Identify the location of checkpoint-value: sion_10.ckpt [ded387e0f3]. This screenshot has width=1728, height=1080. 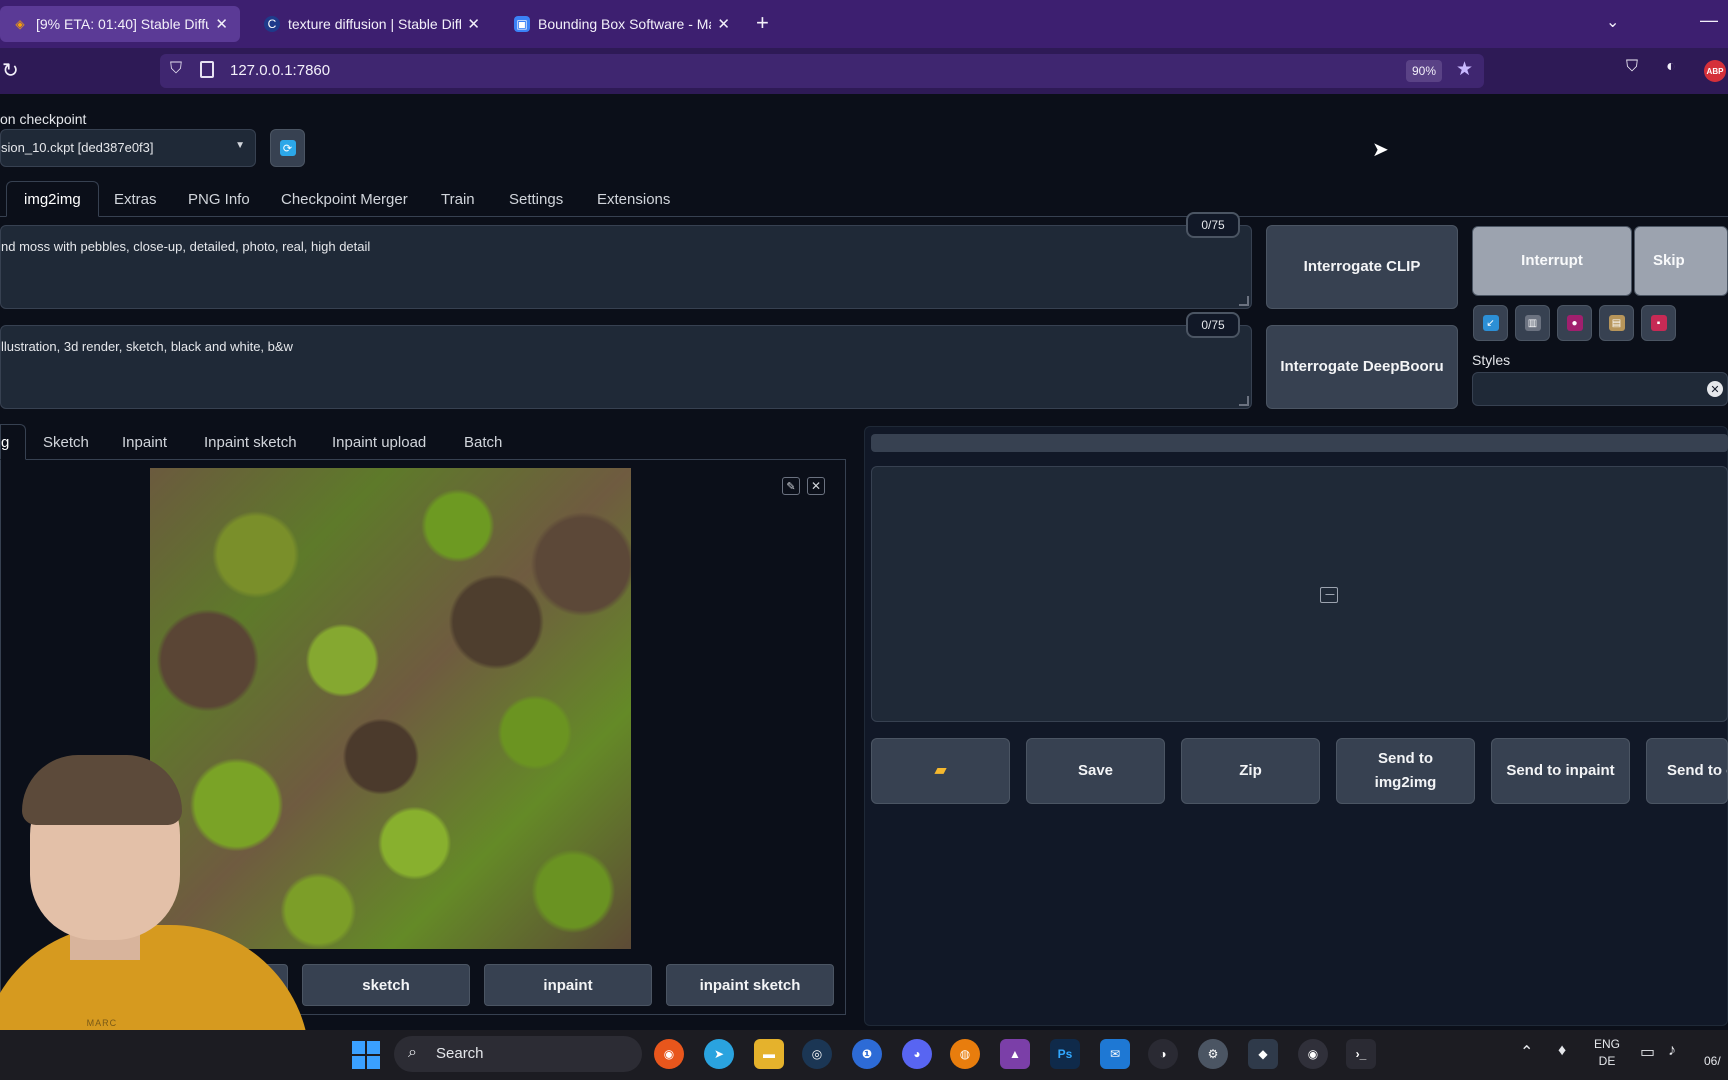
(77, 147).